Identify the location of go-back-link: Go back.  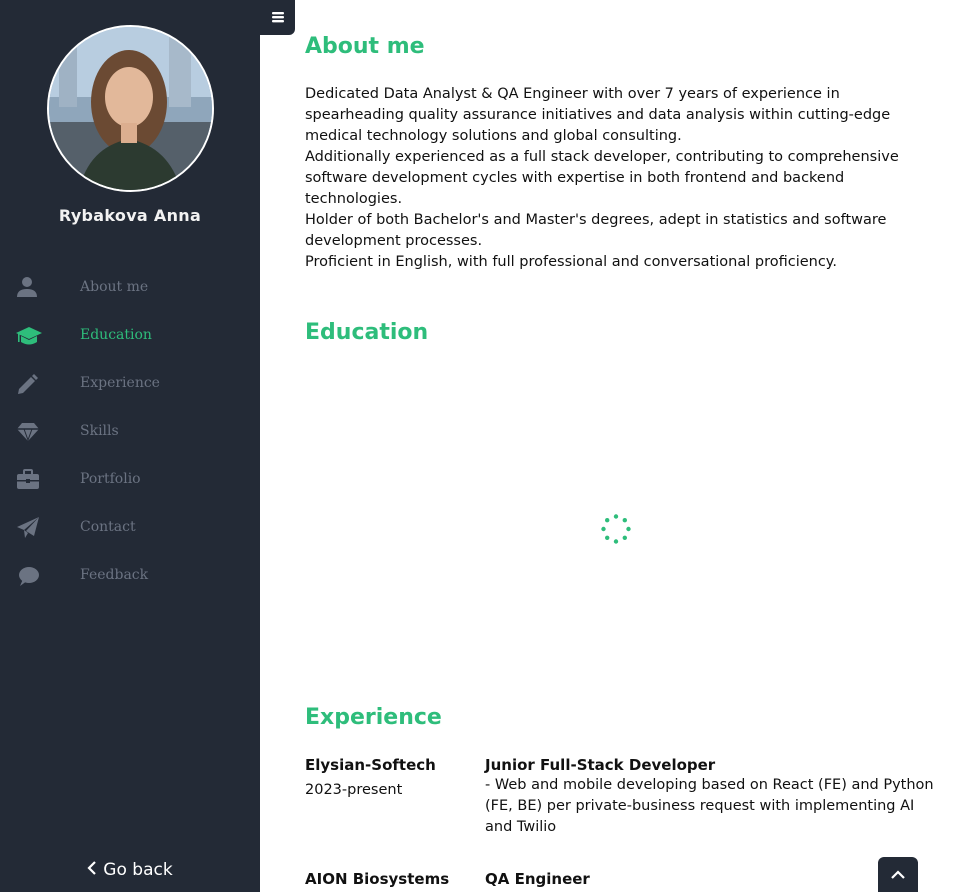
(130, 870).